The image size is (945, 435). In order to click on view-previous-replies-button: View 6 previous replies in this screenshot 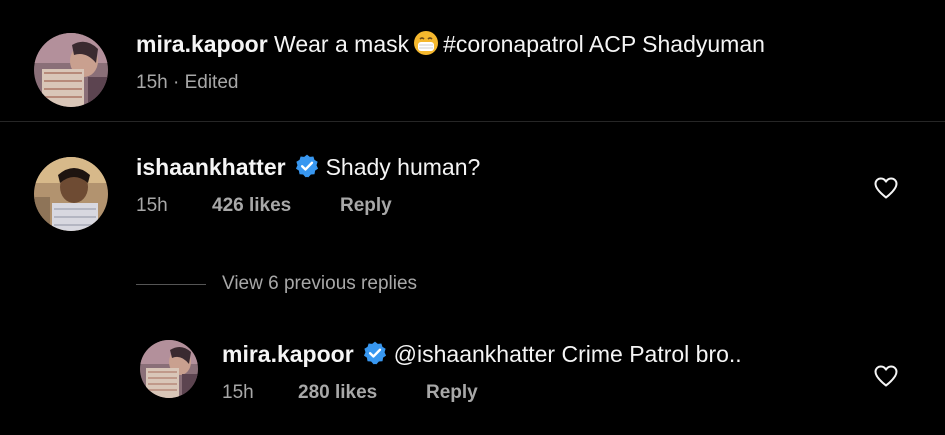, I will do `click(319, 284)`.